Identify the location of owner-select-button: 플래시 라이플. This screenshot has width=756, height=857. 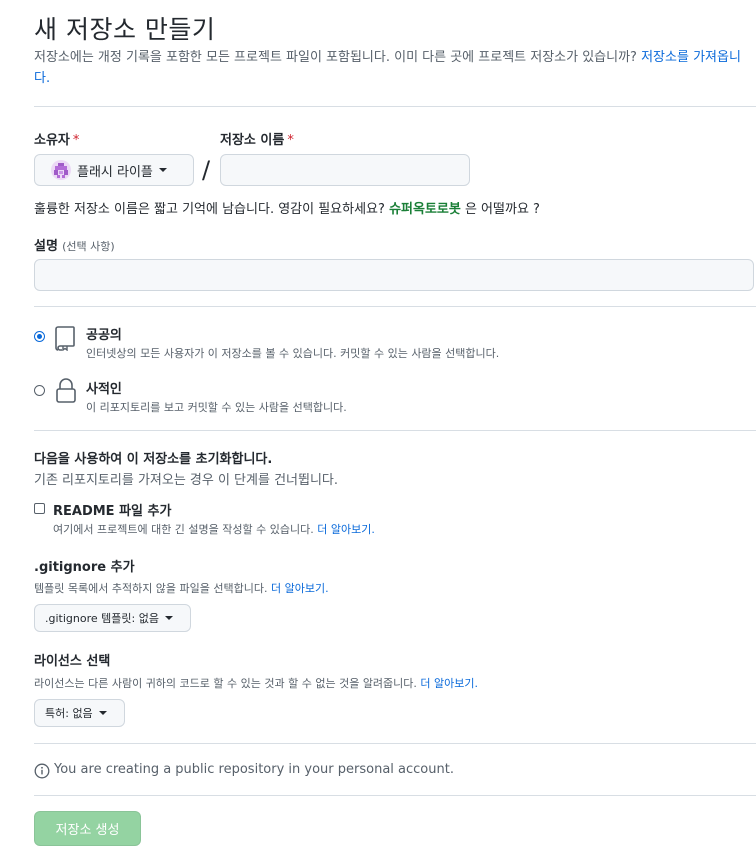
(114, 170).